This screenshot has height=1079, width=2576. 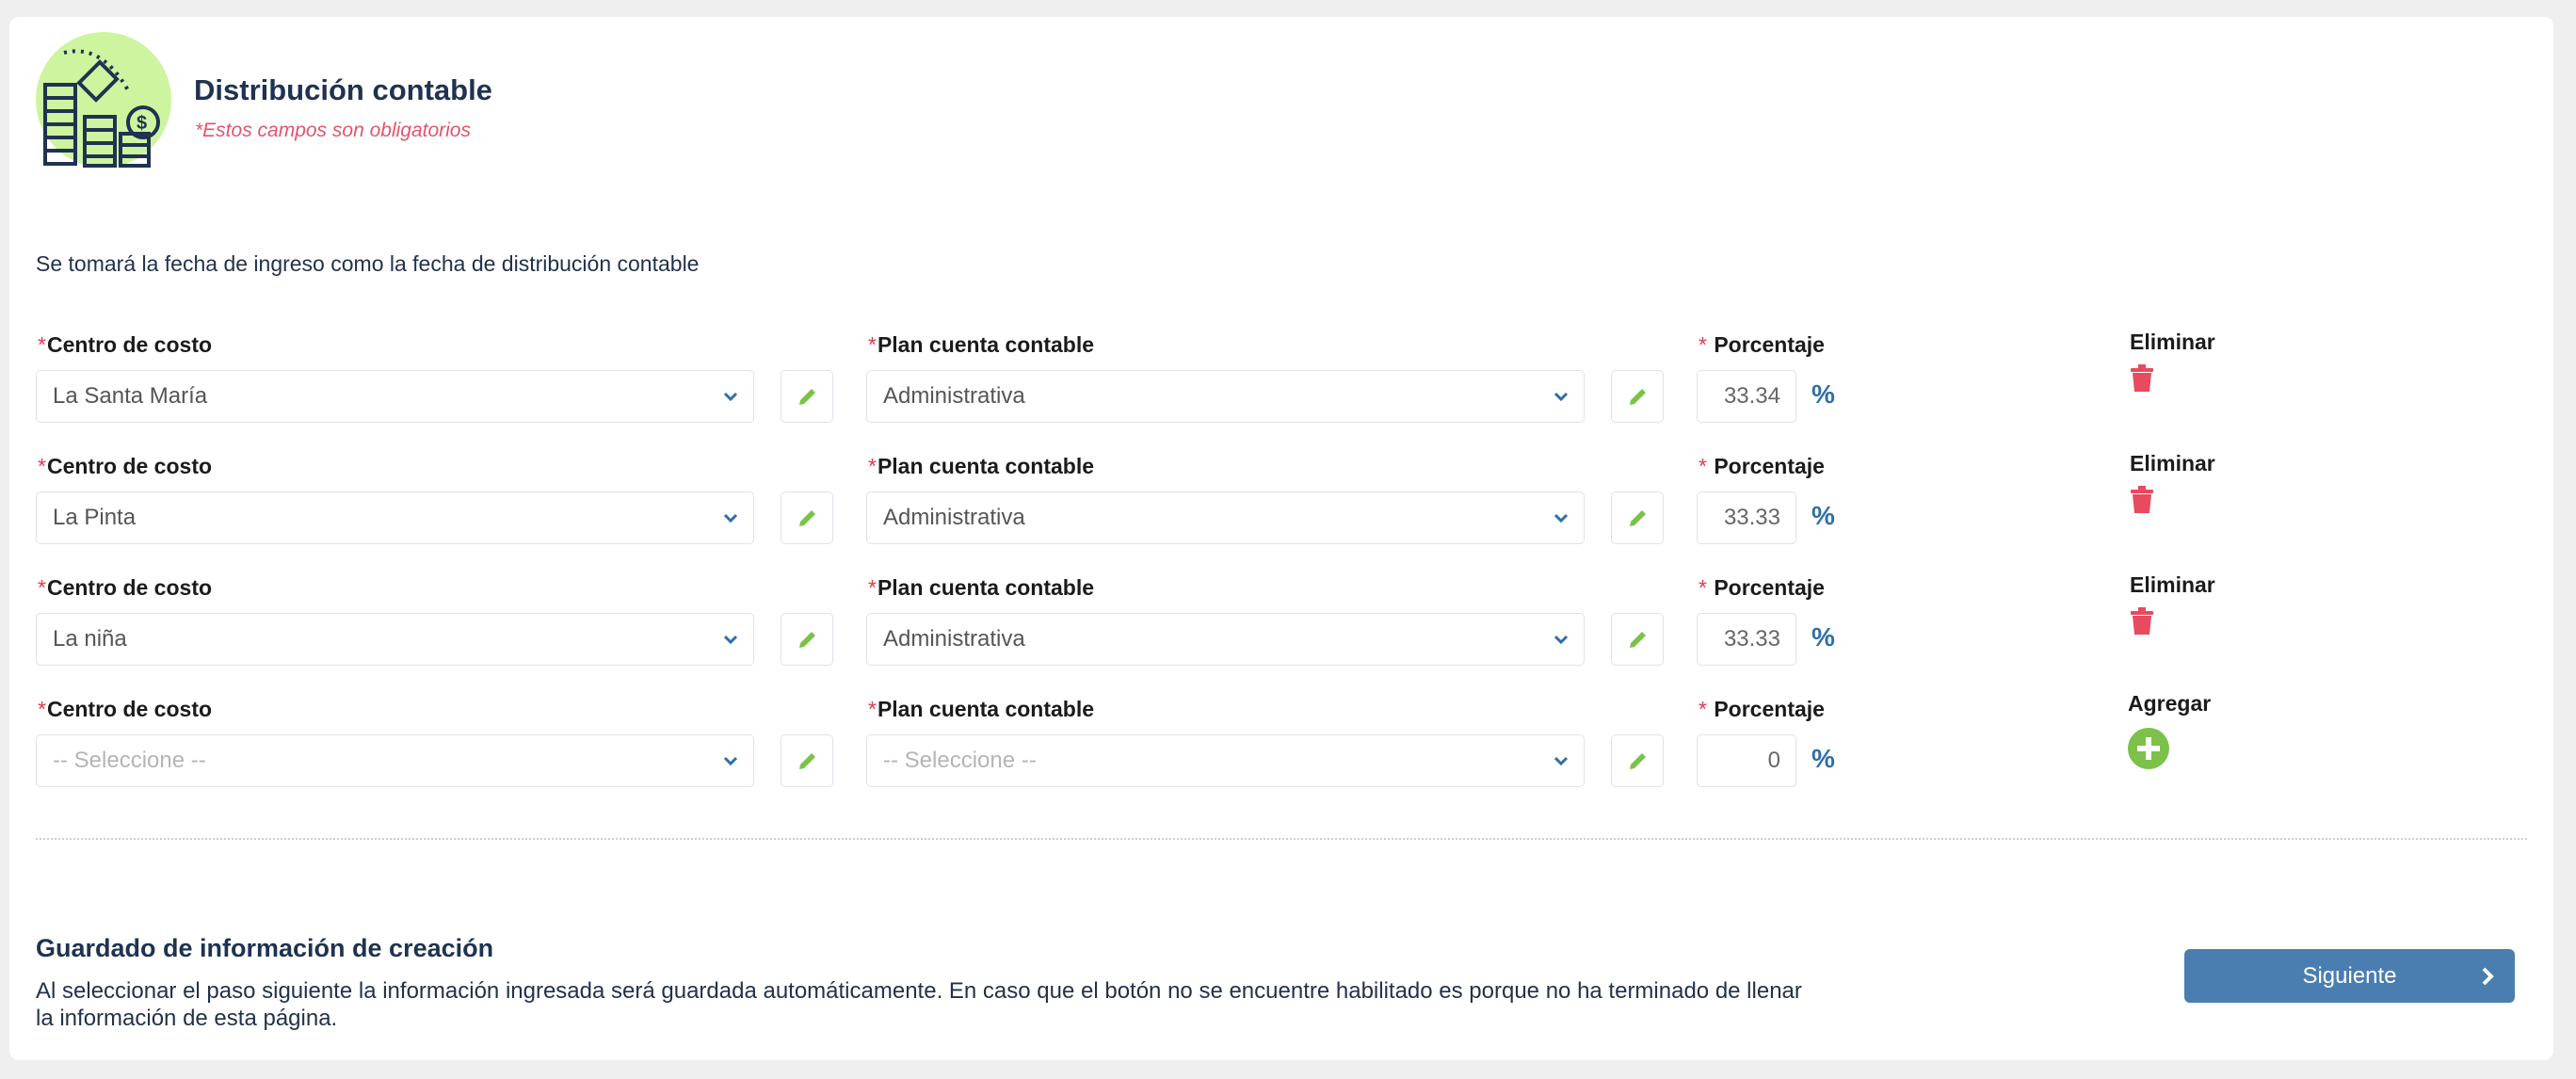 I want to click on next-button-label: Siguiente, so click(x=2349, y=976).